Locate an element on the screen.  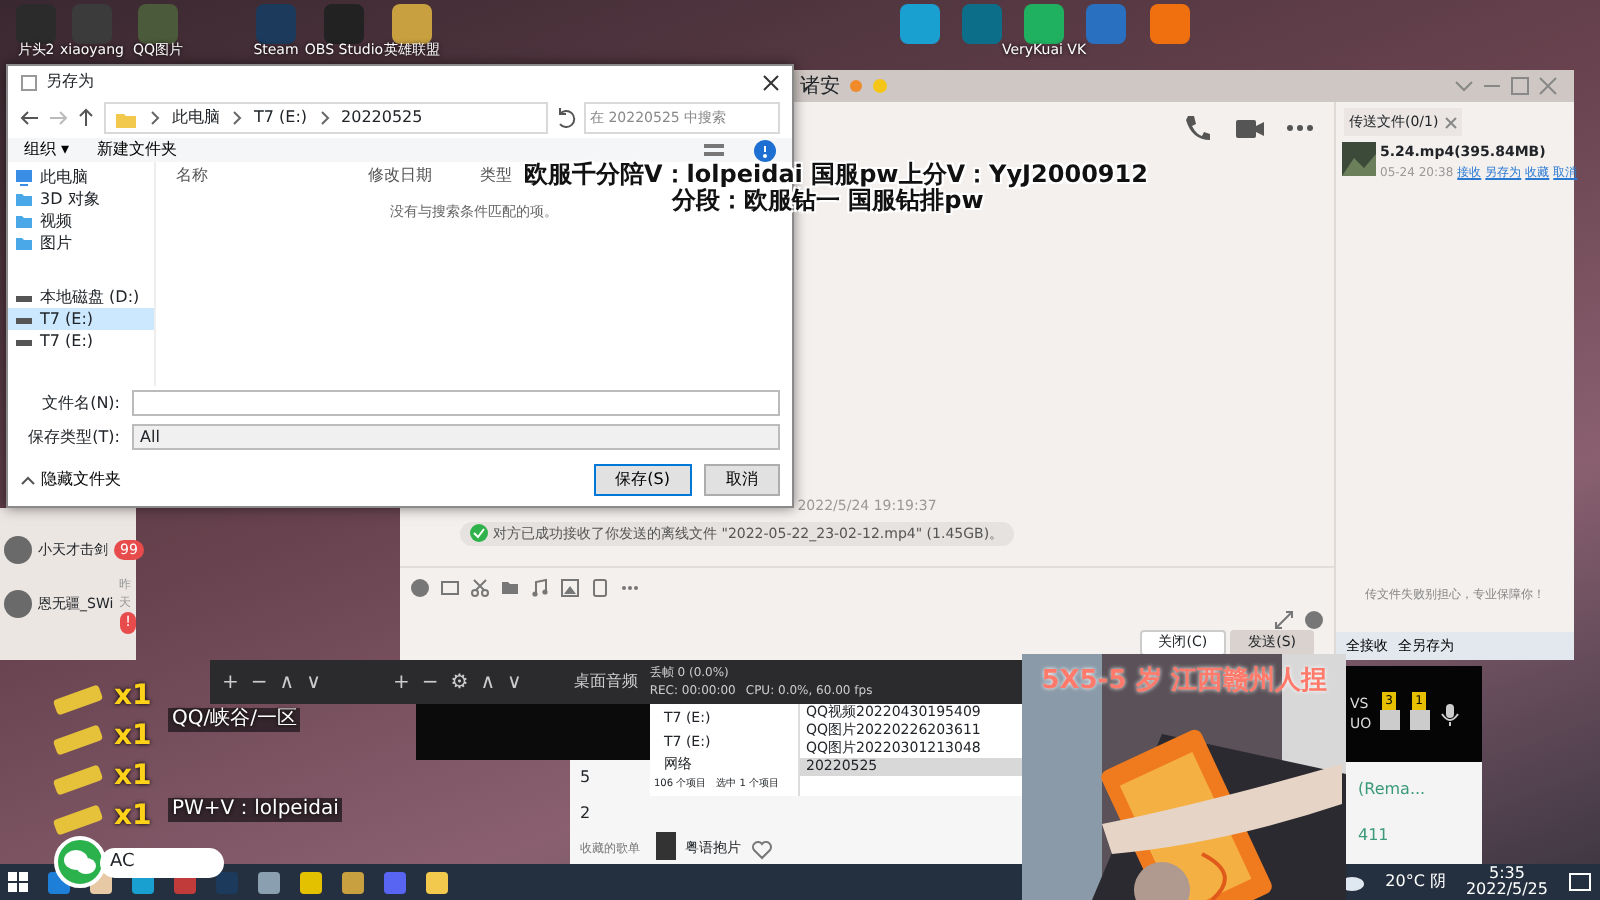
toolbar-button: 组织 ▾ is located at coordinates (47, 150).